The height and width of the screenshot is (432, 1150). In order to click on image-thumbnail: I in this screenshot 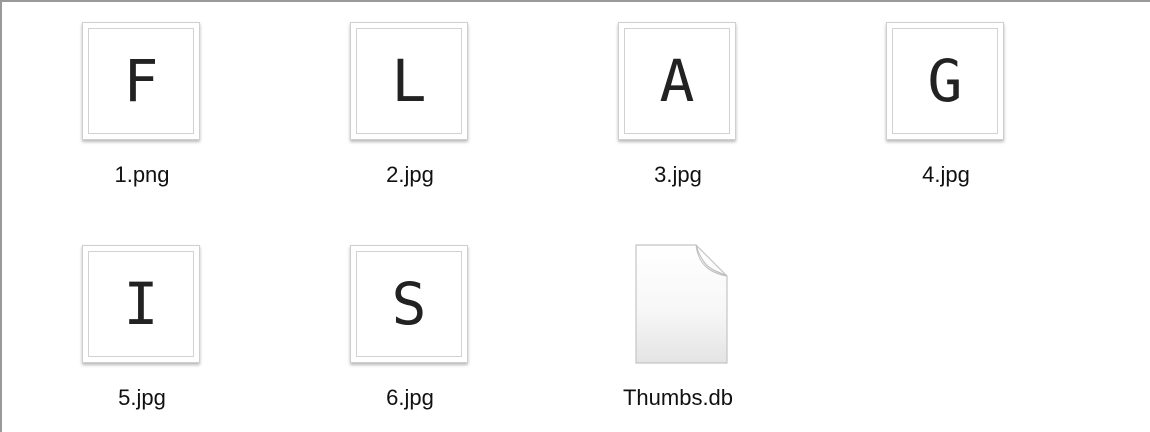, I will do `click(141, 304)`.